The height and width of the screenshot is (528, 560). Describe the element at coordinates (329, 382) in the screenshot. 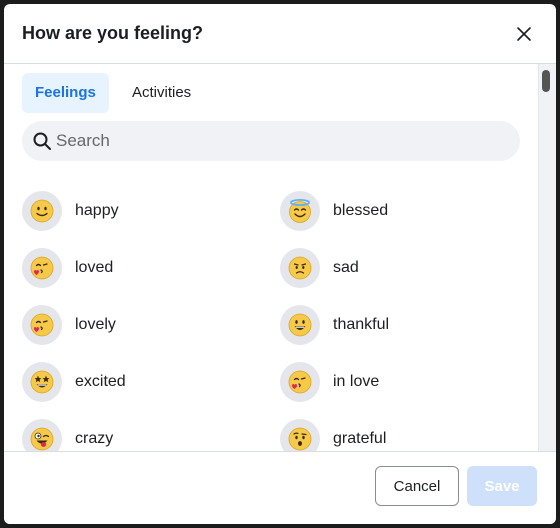

I see `feeling-item: in love` at that location.